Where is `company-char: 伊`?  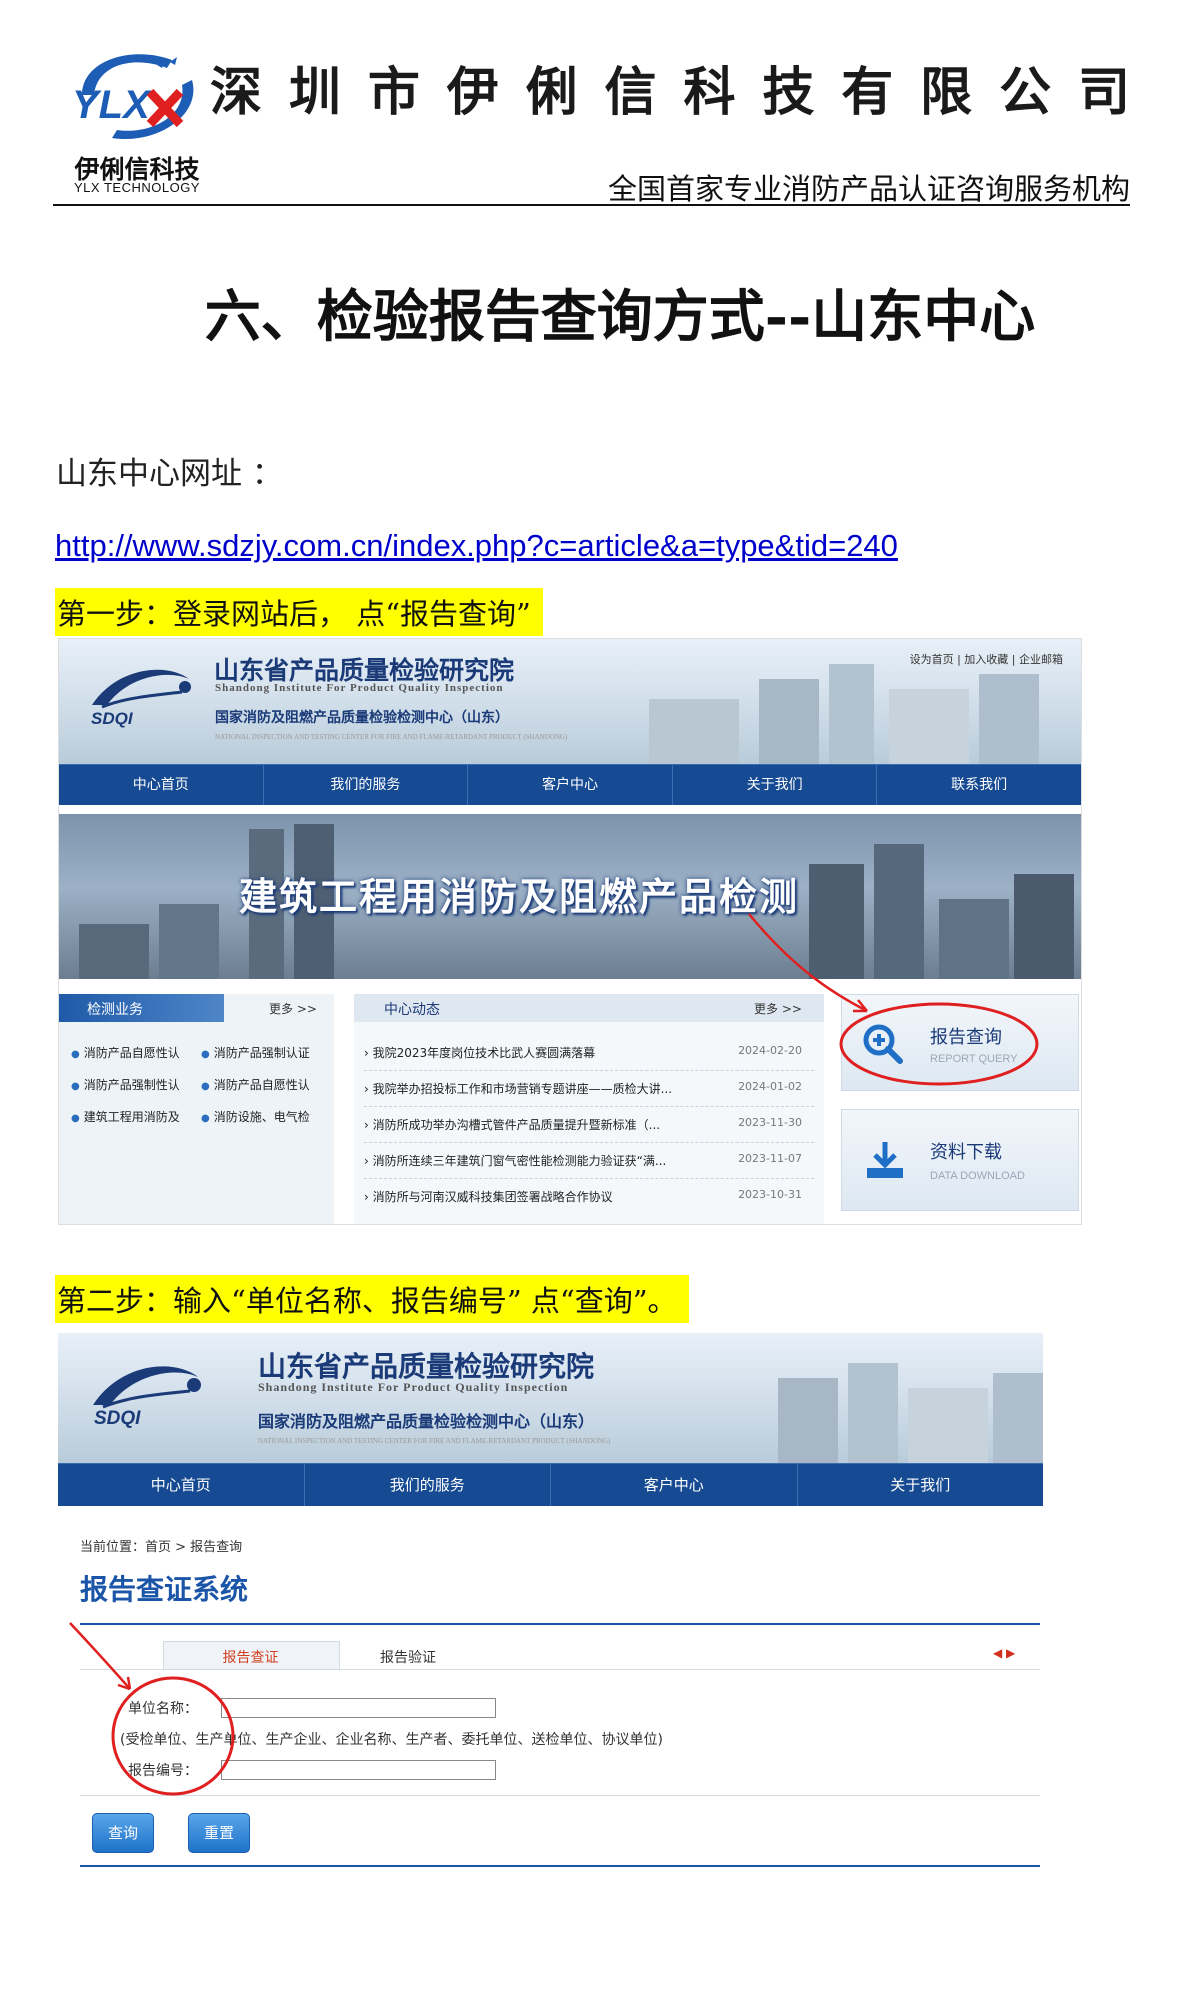
company-char: 伊 is located at coordinates (472, 92).